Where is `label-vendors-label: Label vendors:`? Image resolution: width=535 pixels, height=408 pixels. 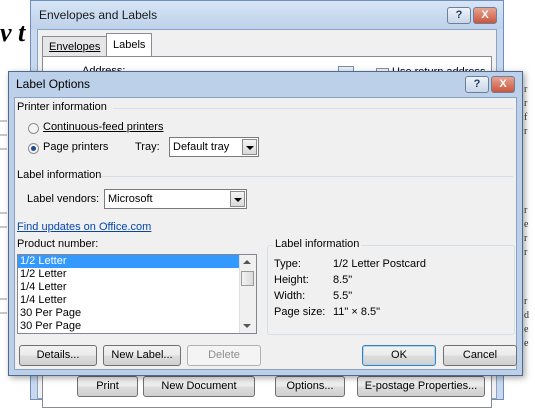 label-vendors-label: Label vendors: is located at coordinates (63, 199).